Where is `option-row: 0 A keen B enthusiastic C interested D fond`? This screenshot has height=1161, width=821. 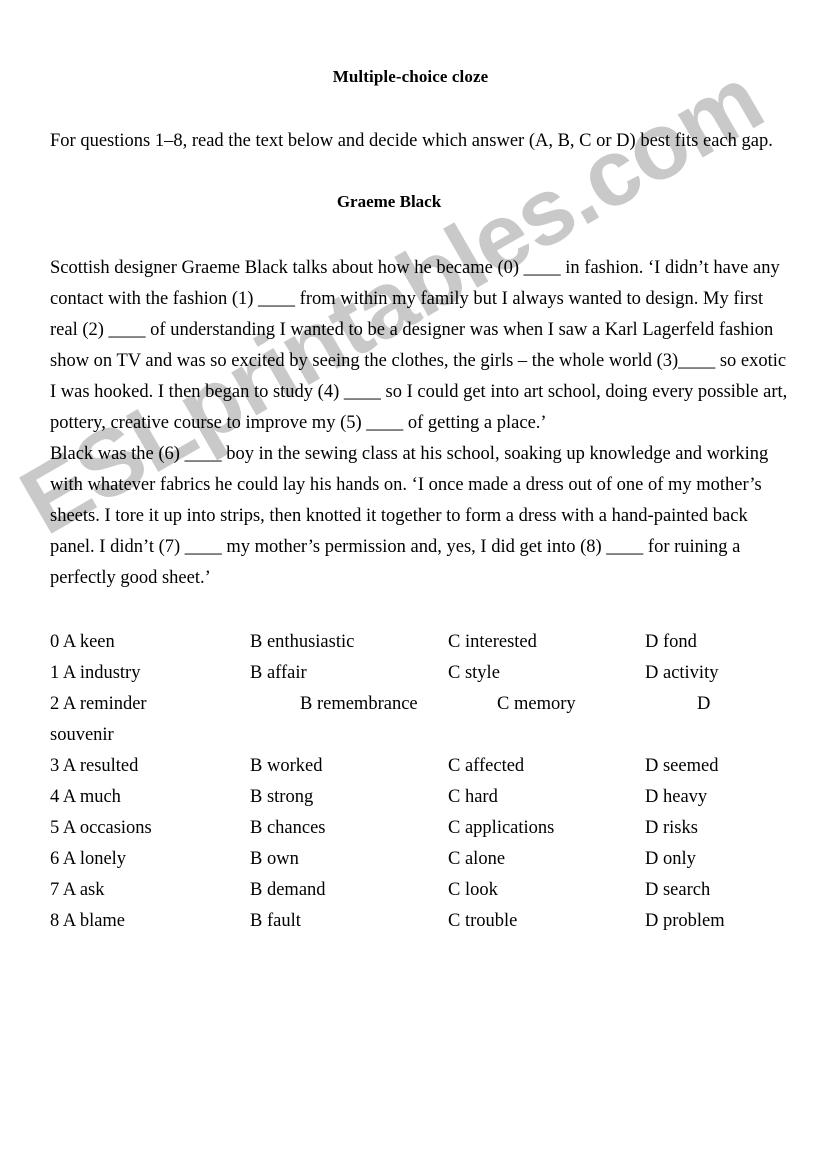
option-row: 0 A keen B enthusiastic C interested D fond is located at coordinates (420, 642).